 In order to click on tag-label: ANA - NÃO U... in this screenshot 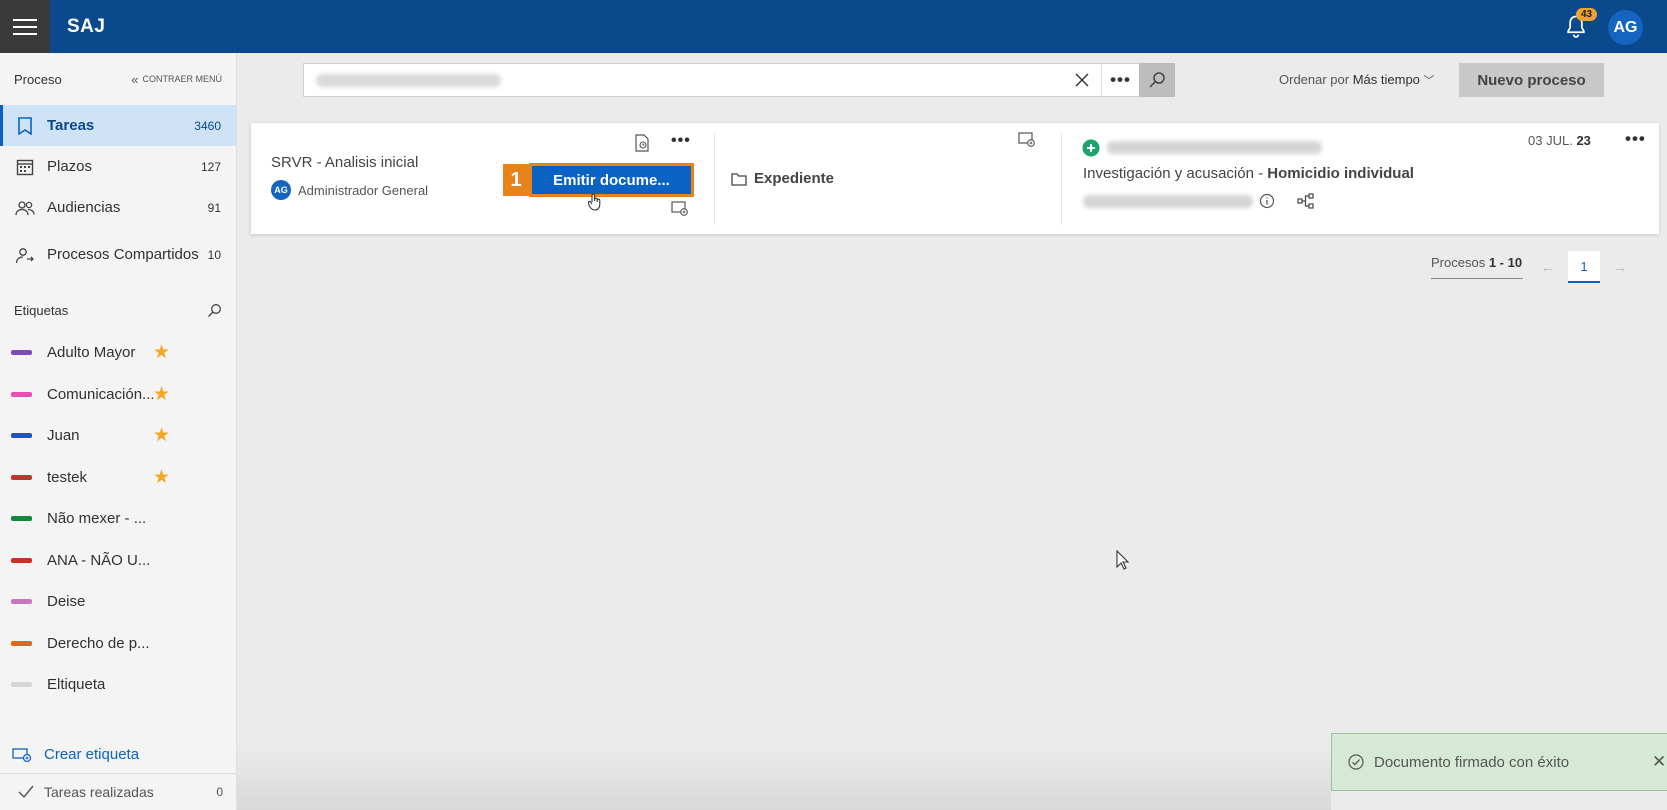, I will do `click(99, 560)`.